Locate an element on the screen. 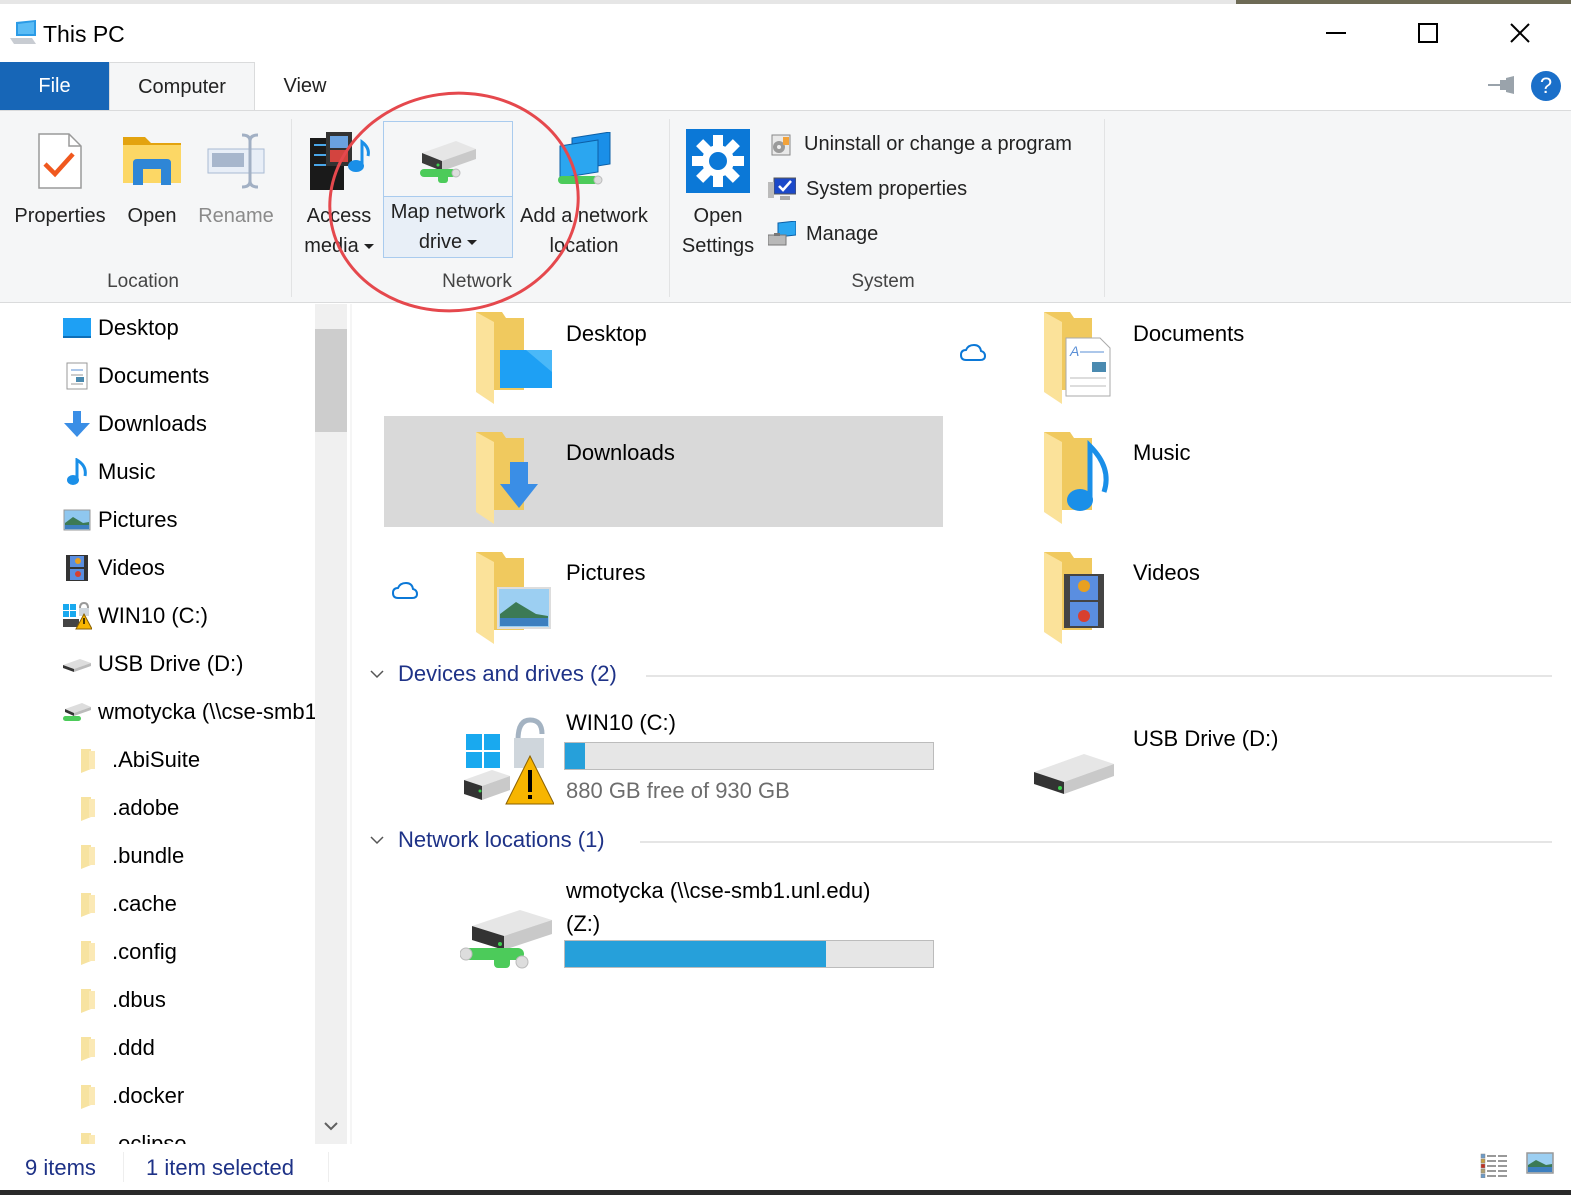  system-properties-icon is located at coordinates (782, 188).